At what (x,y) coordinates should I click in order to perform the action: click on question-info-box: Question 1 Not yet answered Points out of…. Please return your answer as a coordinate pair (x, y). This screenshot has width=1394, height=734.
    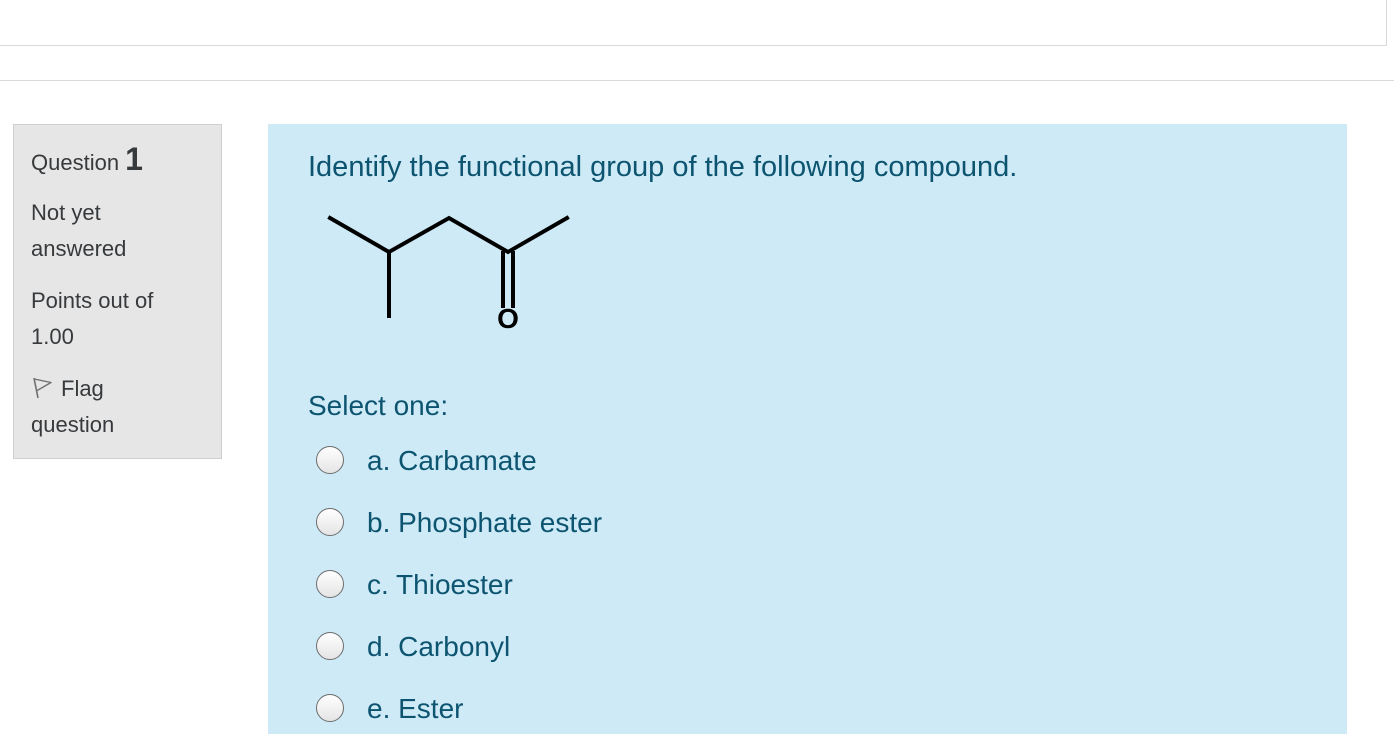
    Looking at the image, I should click on (117, 291).